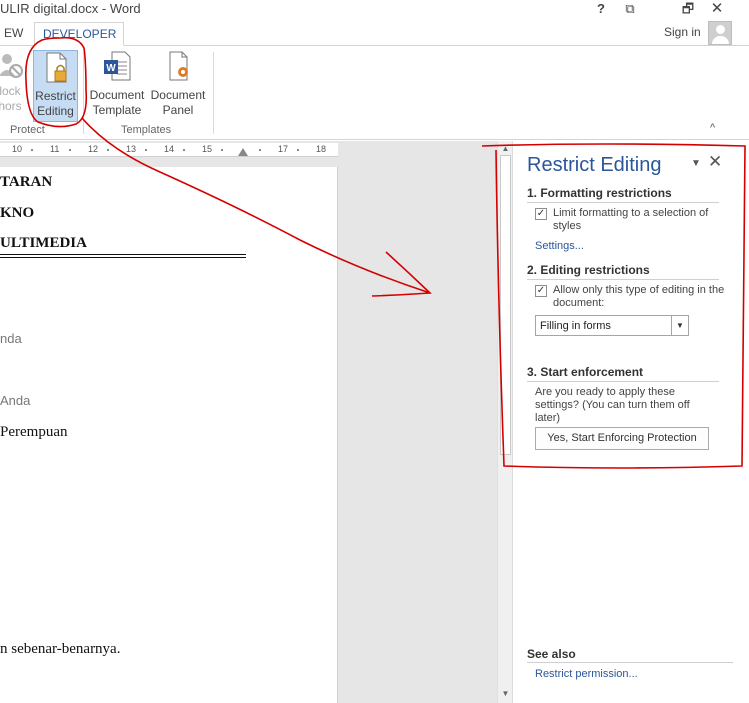 This screenshot has height=703, width=749. What do you see at coordinates (10, 91) in the screenshot?
I see `block-authors-label-1: lock` at bounding box center [10, 91].